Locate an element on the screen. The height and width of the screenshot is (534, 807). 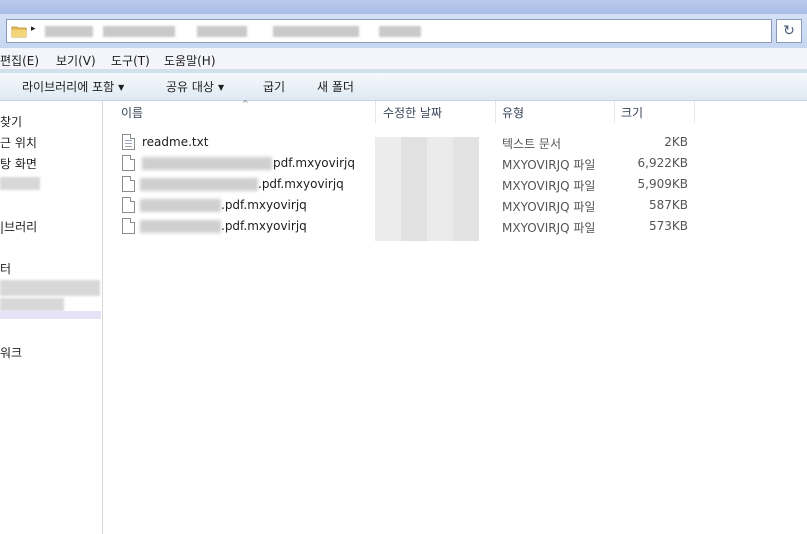
include-in-library-button: 라이브러리에 포함 ▼ is located at coordinates (73, 86).